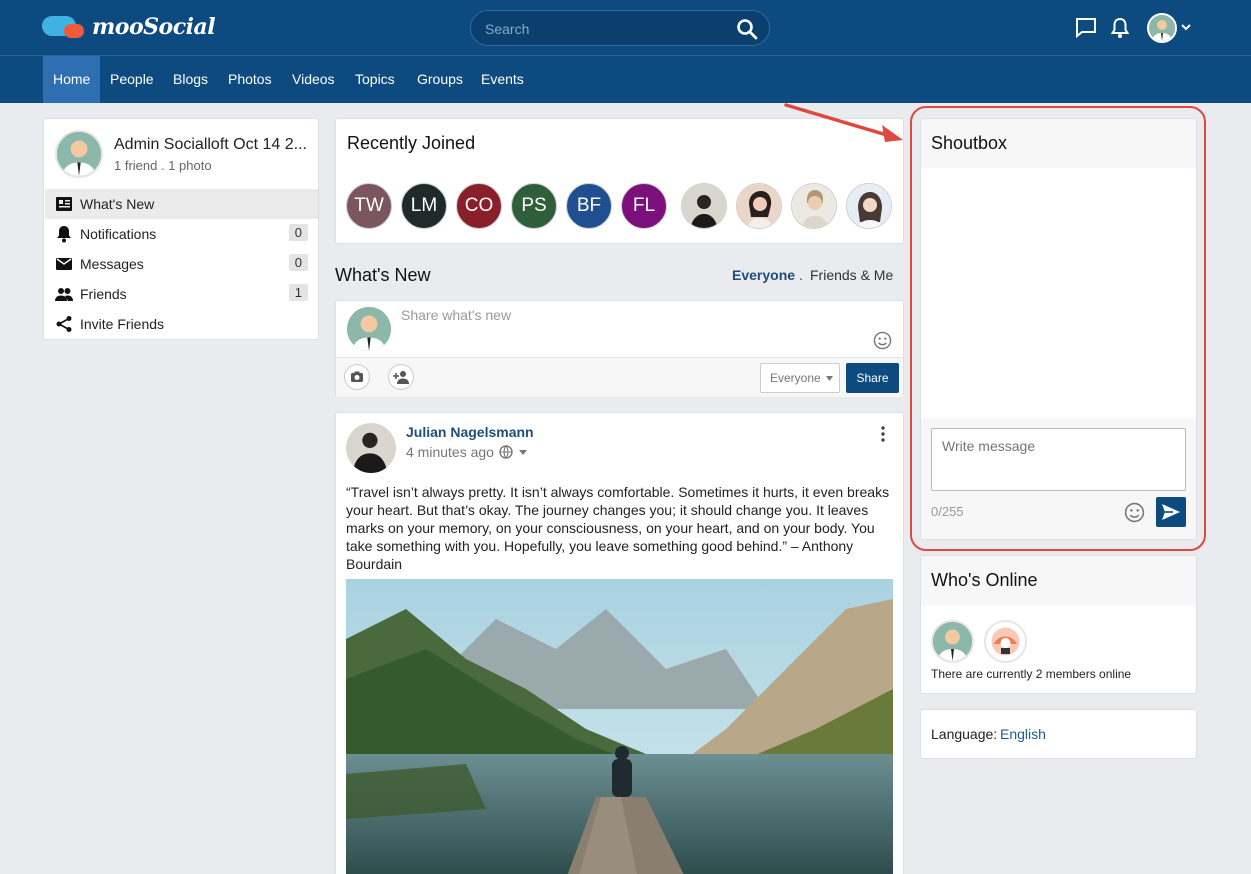 The height and width of the screenshot is (874, 1251). What do you see at coordinates (644, 206) in the screenshot?
I see `member-avatar: FL` at bounding box center [644, 206].